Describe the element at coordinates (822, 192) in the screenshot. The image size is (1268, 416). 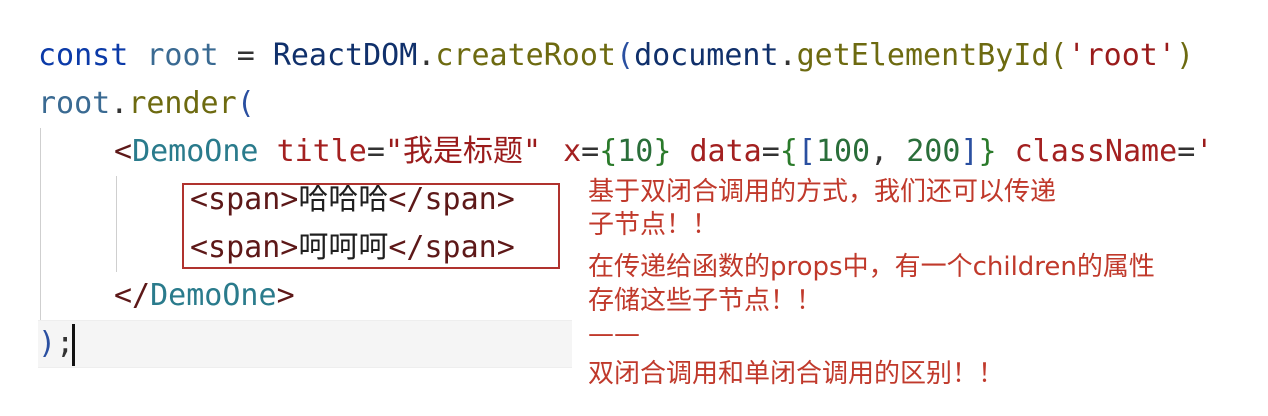
I see `annotation-line-1: 基于双闭合调用的方式，我们还可以传递` at that location.